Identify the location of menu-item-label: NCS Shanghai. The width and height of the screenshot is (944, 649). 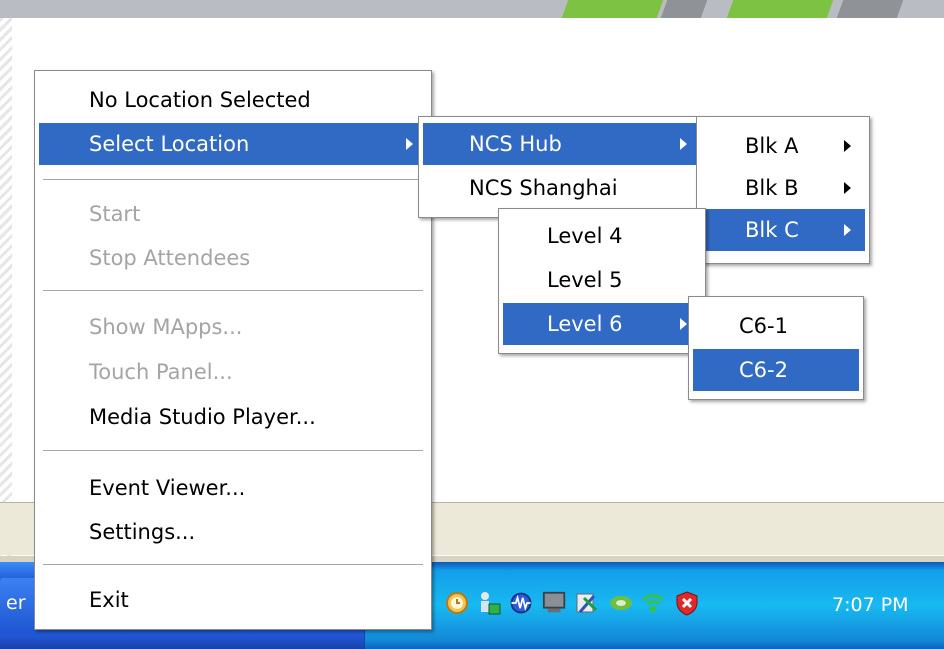
(543, 188).